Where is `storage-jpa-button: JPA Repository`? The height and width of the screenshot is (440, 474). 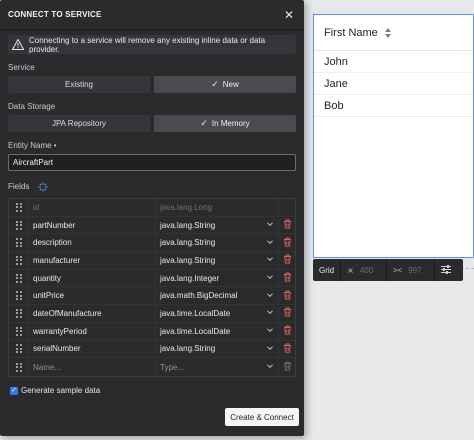 storage-jpa-button: JPA Repository is located at coordinates (79, 123).